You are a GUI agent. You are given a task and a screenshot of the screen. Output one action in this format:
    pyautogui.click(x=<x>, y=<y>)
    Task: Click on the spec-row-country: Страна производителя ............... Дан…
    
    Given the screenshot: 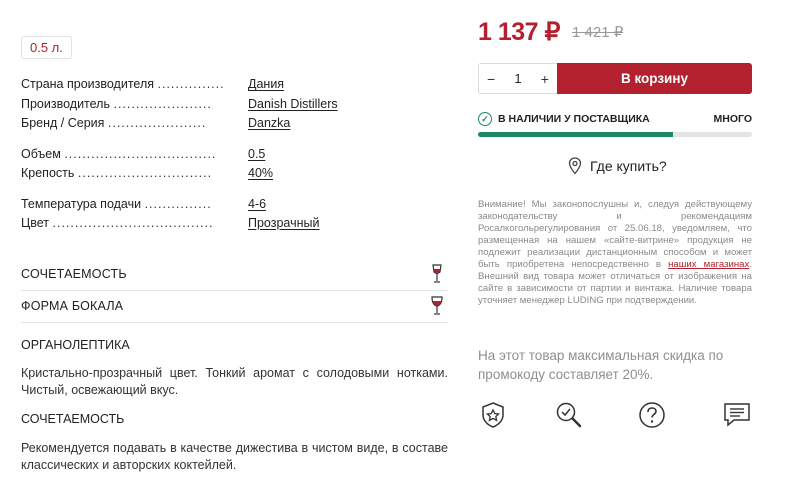 What is the action you would take?
    pyautogui.click(x=236, y=86)
    